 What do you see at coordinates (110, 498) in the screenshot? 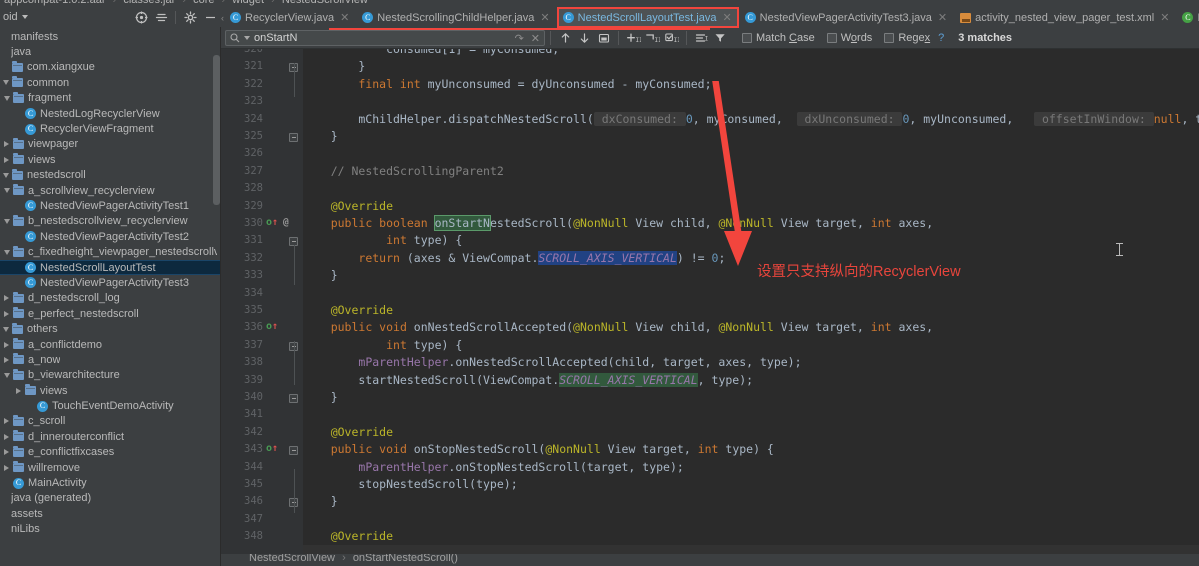
I see `tree-node-java-generated-: java (generated)` at bounding box center [110, 498].